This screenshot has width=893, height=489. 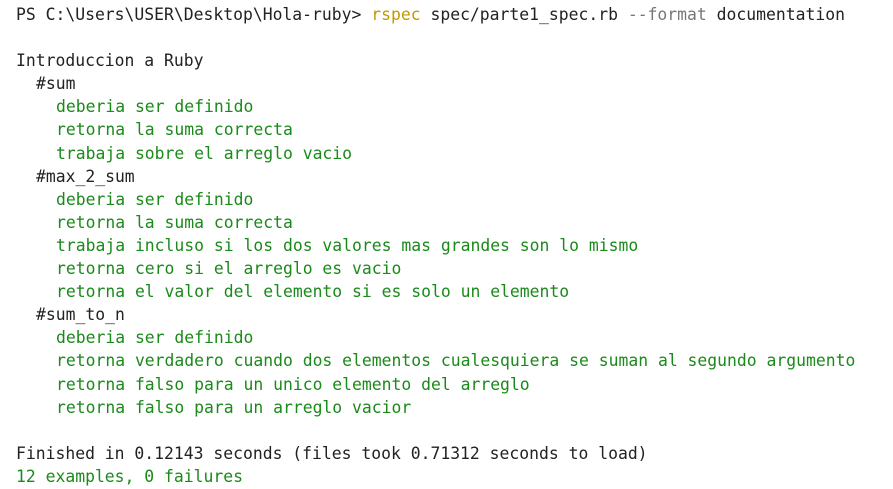 What do you see at coordinates (524, 14) in the screenshot?
I see `command-args: spec/parte1_spec.rb` at bounding box center [524, 14].